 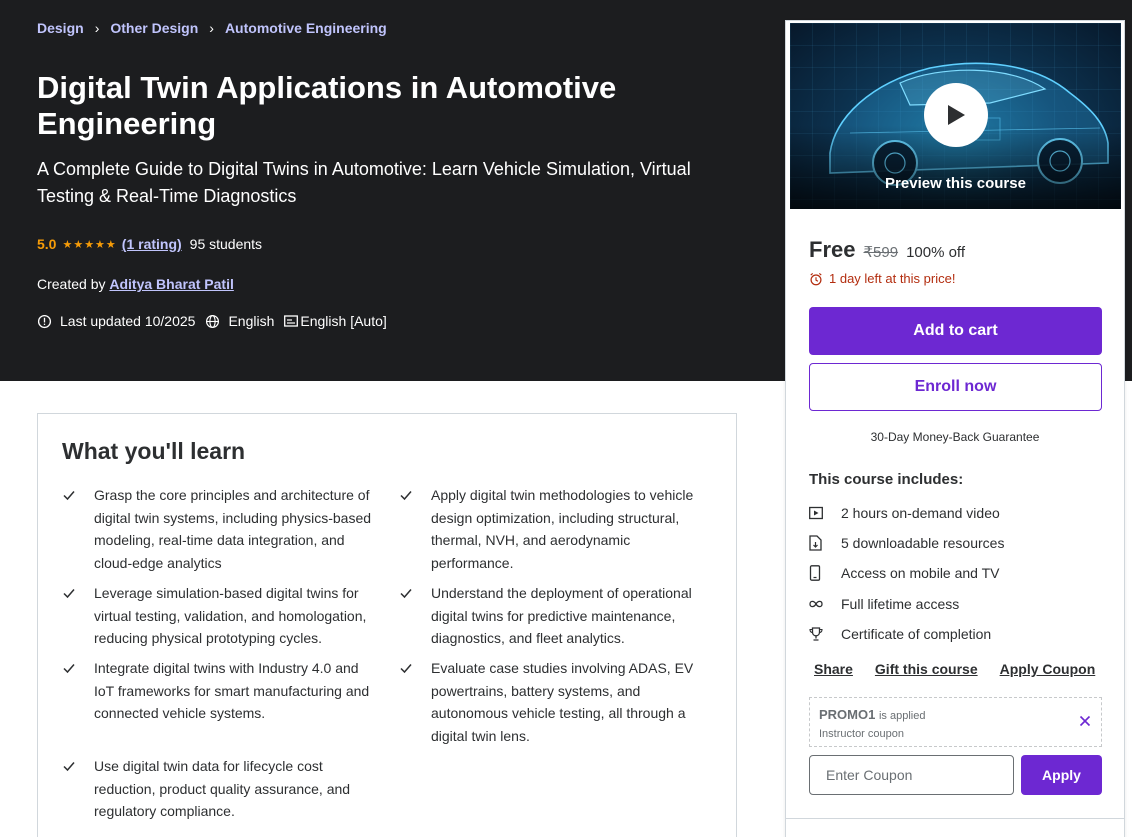 What do you see at coordinates (881, 252) in the screenshot?
I see `original-price: ₹599` at bounding box center [881, 252].